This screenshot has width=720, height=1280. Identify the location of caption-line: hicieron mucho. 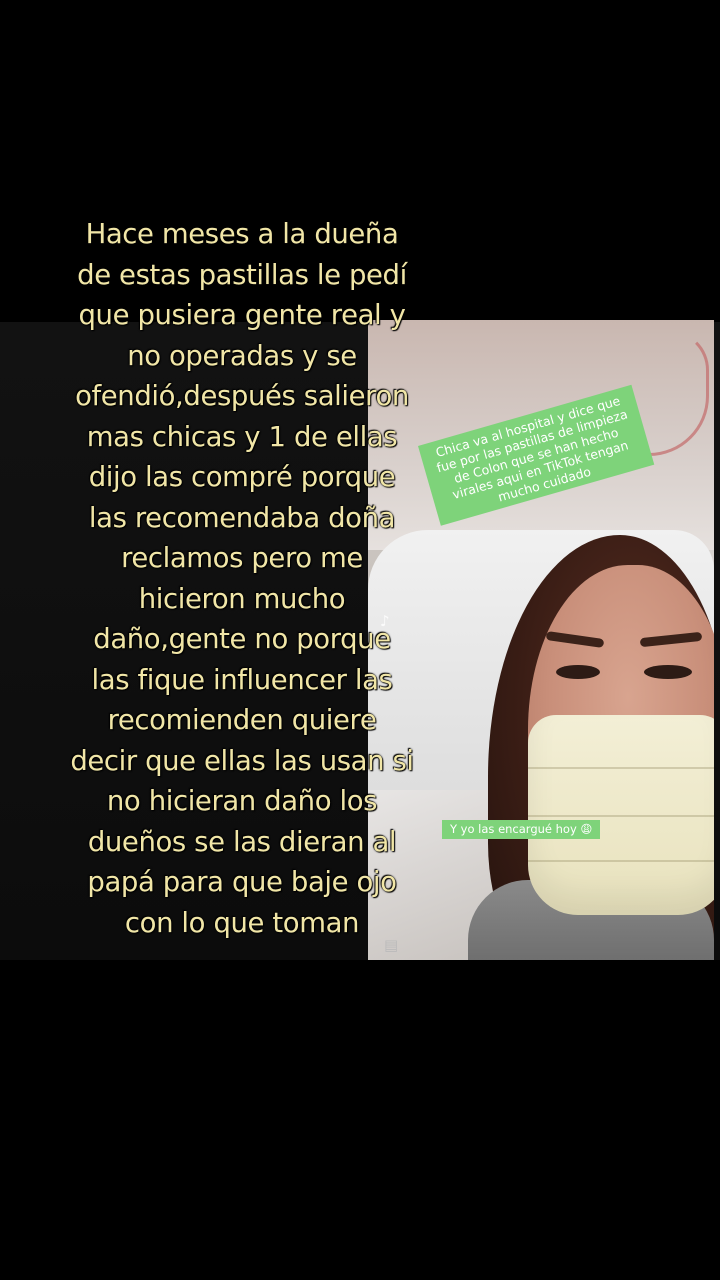
(242, 598).